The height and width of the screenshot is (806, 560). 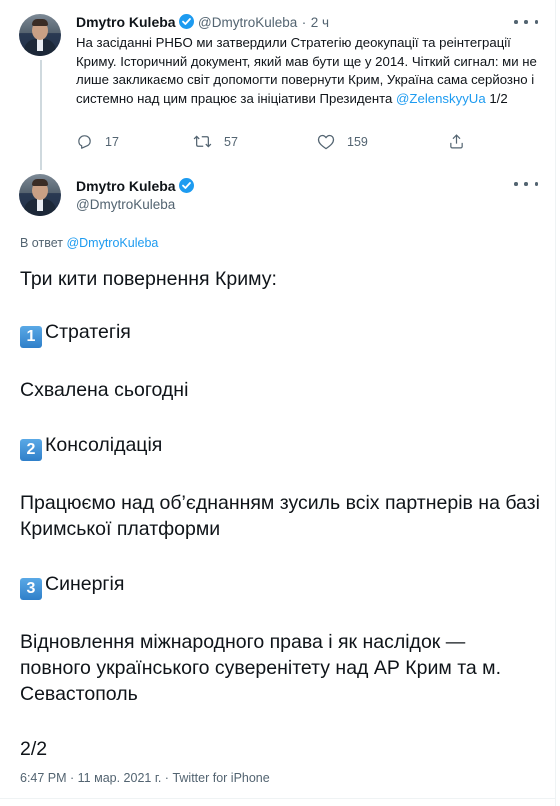 I want to click on retweet-icon, so click(x=202, y=141).